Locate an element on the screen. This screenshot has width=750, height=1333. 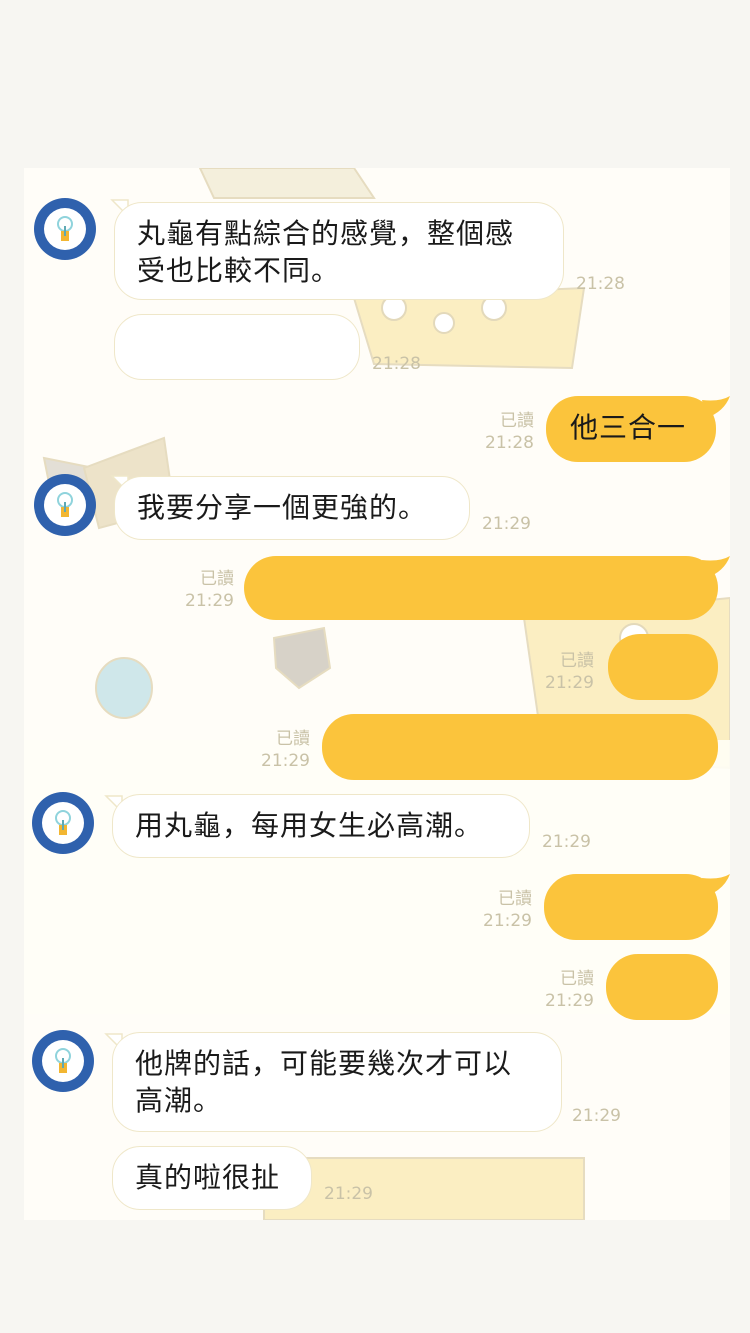
message-text: 他三合一 is located at coordinates (628, 427).